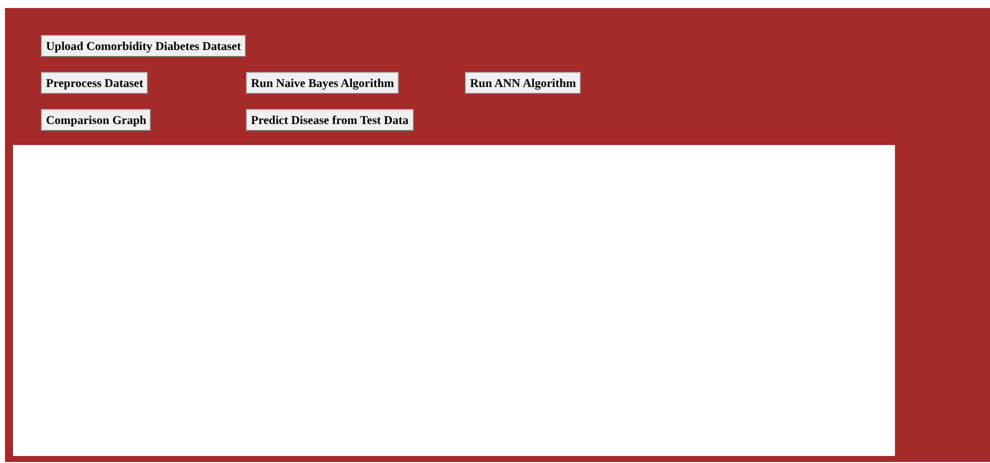  What do you see at coordinates (523, 83) in the screenshot?
I see `action-button: Run ANN Algorithm` at bounding box center [523, 83].